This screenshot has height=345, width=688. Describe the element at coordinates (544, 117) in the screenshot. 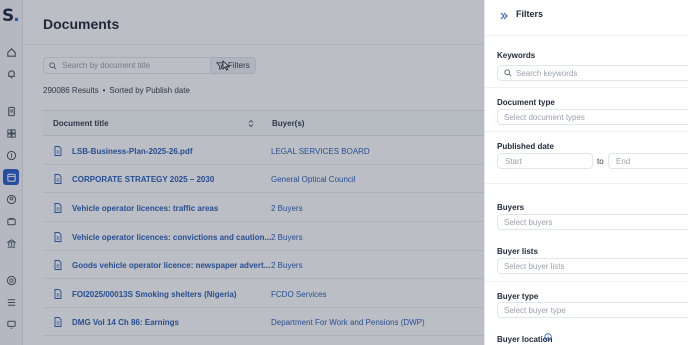

I see `document-type-placeholder: Select document types` at that location.